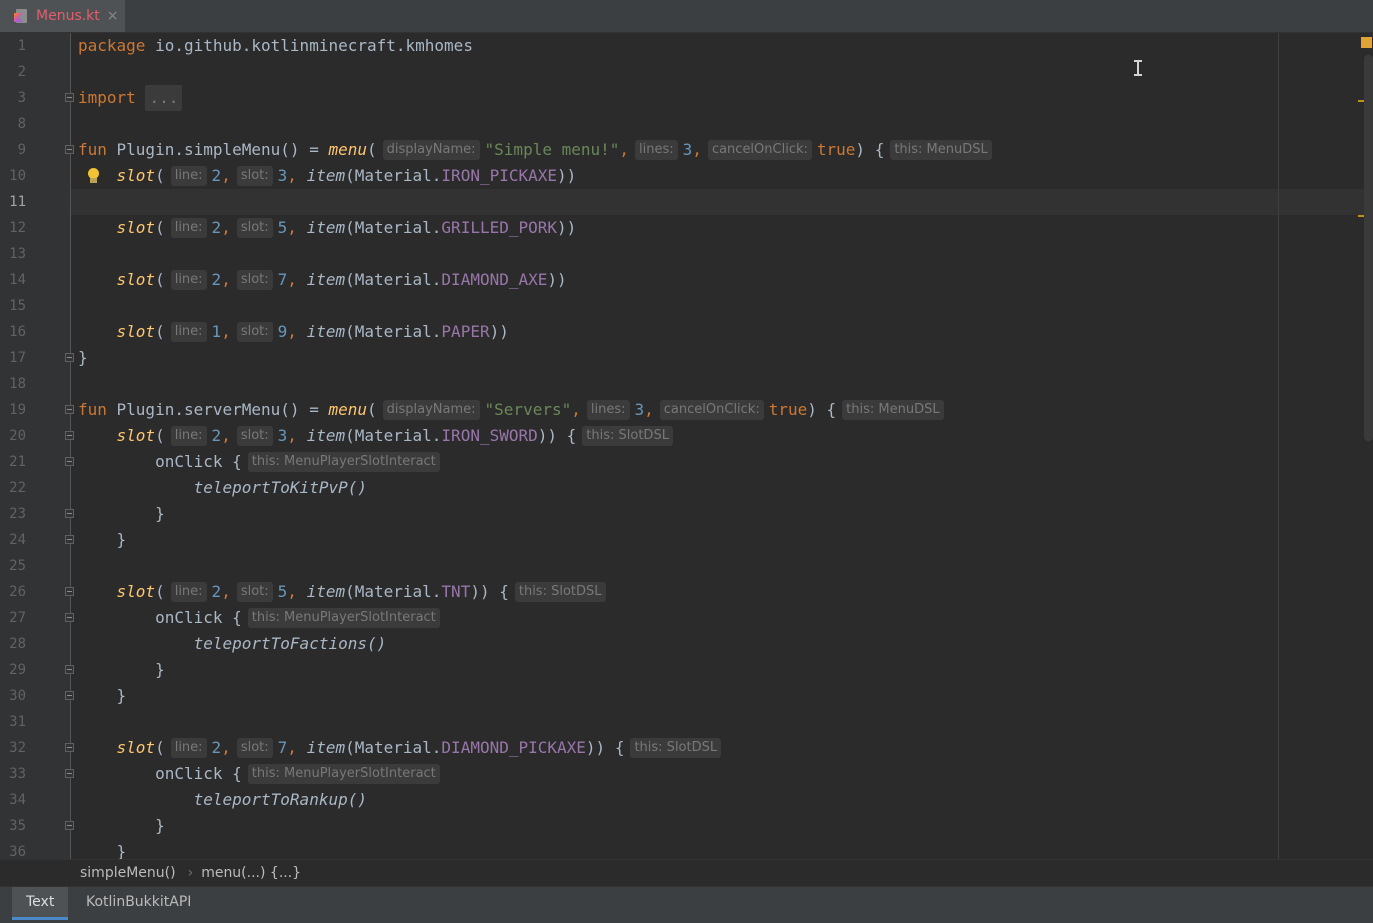 Image resolution: width=1373 pixels, height=923 pixels. I want to click on editor-tab-bar: Menus.kt ×, so click(686, 16).